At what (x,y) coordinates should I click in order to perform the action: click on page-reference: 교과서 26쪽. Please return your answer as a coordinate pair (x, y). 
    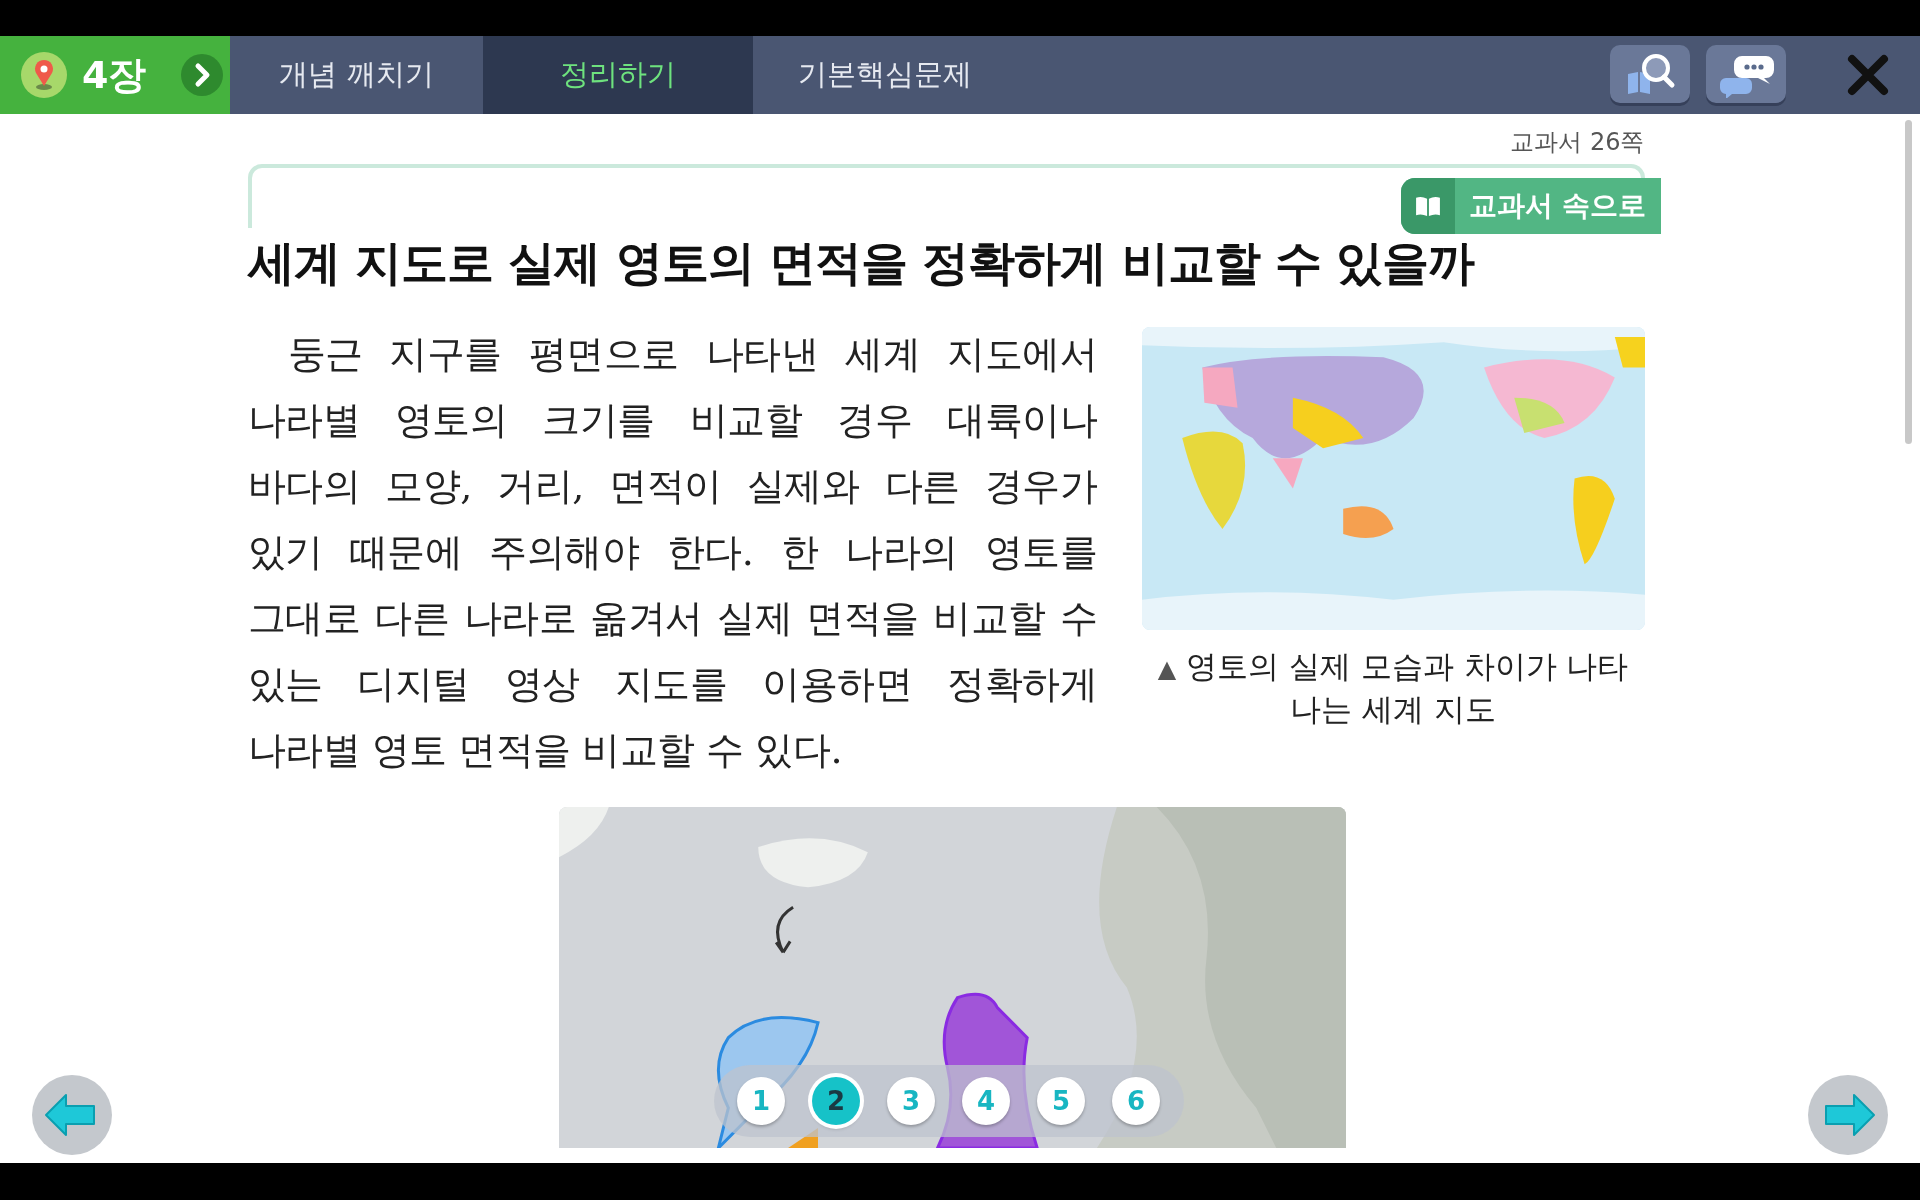
    Looking at the image, I should click on (1577, 142).